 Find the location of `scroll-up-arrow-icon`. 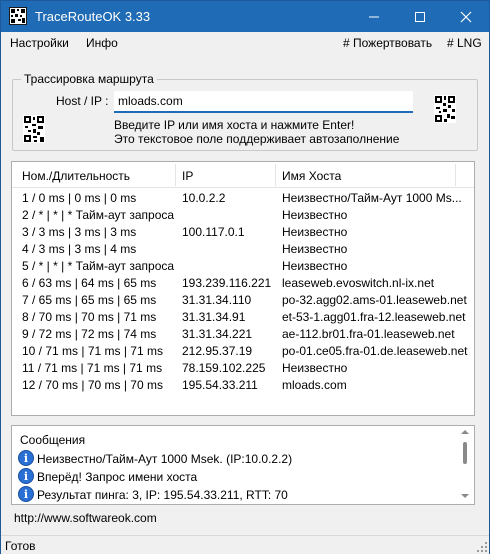

scroll-up-arrow-icon is located at coordinates (465, 432).